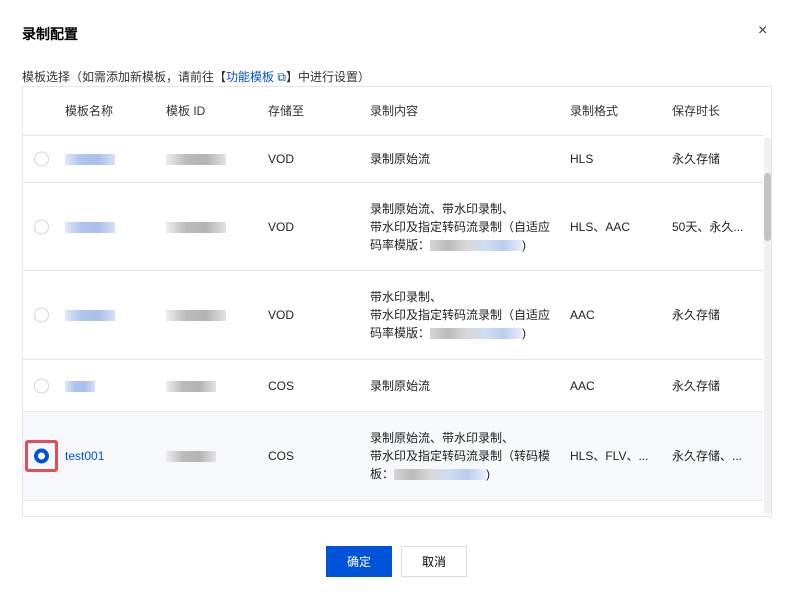 The image size is (791, 596). Describe the element at coordinates (286, 111) in the screenshot. I see `col-storage: 存储至` at that location.